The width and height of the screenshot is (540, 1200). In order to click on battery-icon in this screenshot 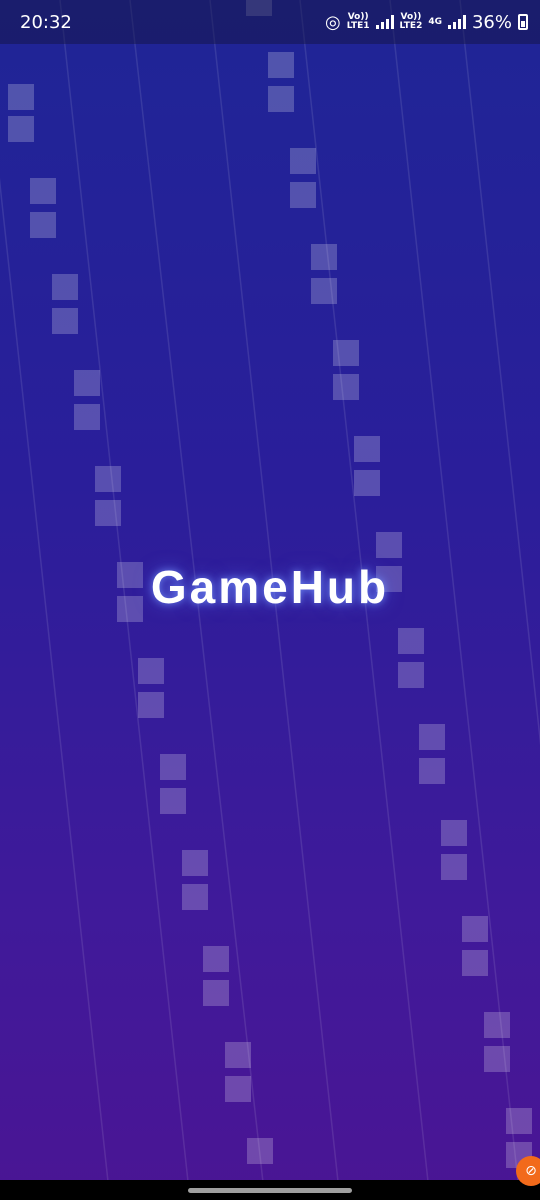, I will do `click(523, 22)`.